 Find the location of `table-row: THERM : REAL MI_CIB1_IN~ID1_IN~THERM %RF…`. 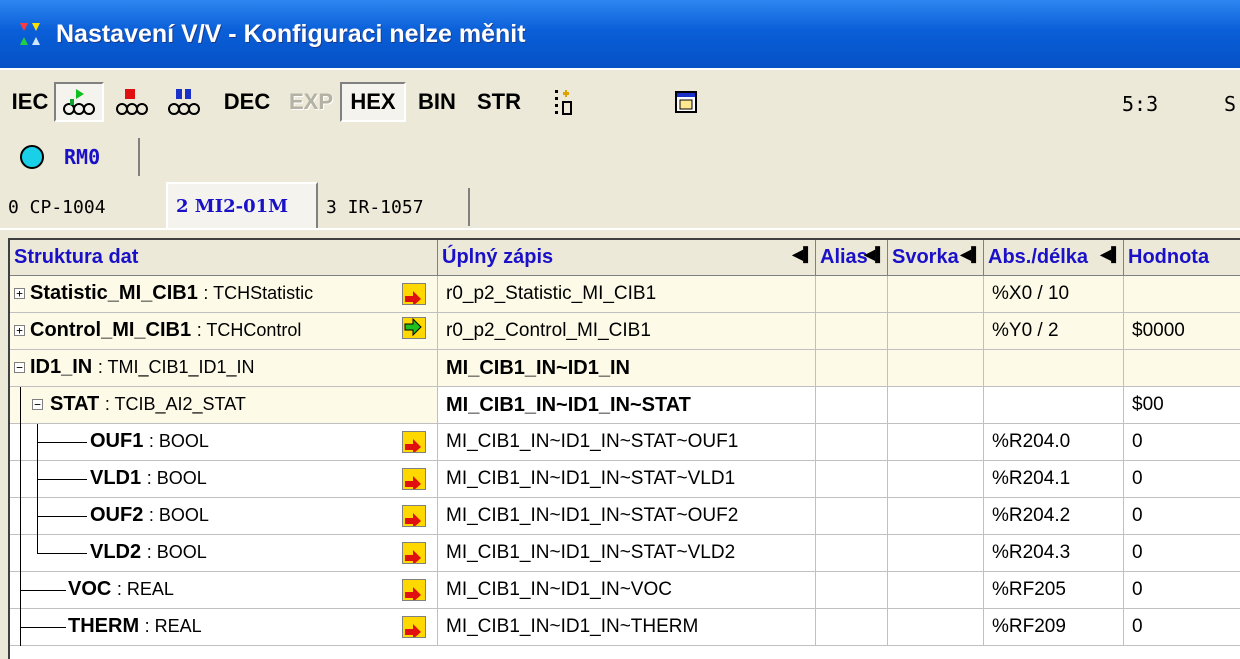

table-row: THERM : REAL MI_CIB1_IN~ID1_IN~THERM %RF… is located at coordinates (625, 627).